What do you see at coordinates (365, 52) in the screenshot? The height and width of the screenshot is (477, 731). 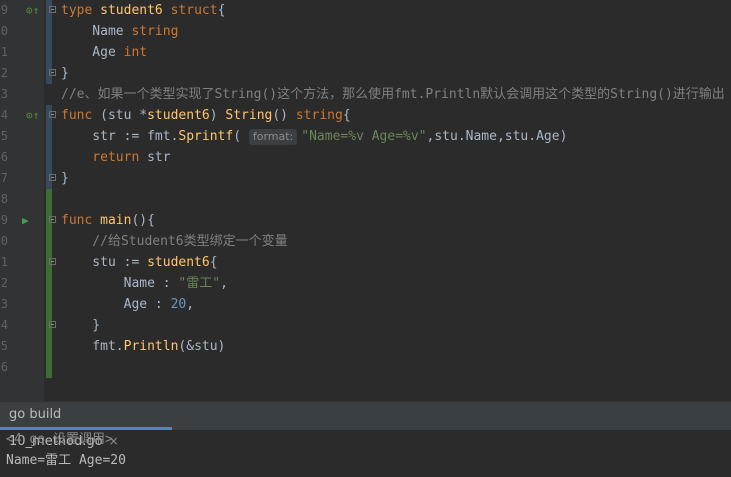 I see `code-line: 1 Age int` at bounding box center [365, 52].